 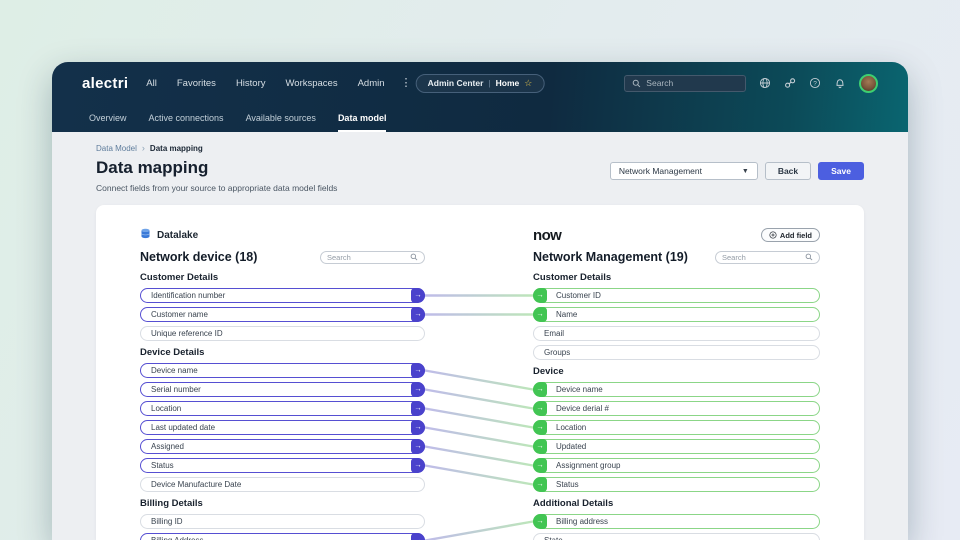 What do you see at coordinates (676, 352) in the screenshot?
I see `field-tgt-groups: Groups` at bounding box center [676, 352].